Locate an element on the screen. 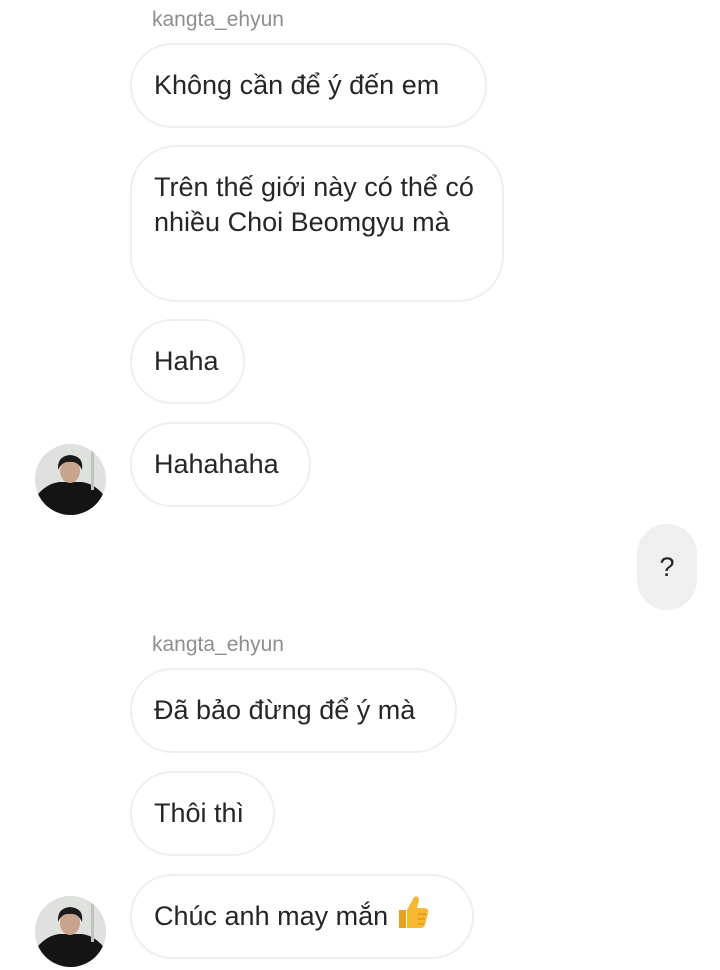  sent-message-bubble: ? is located at coordinates (667, 567).